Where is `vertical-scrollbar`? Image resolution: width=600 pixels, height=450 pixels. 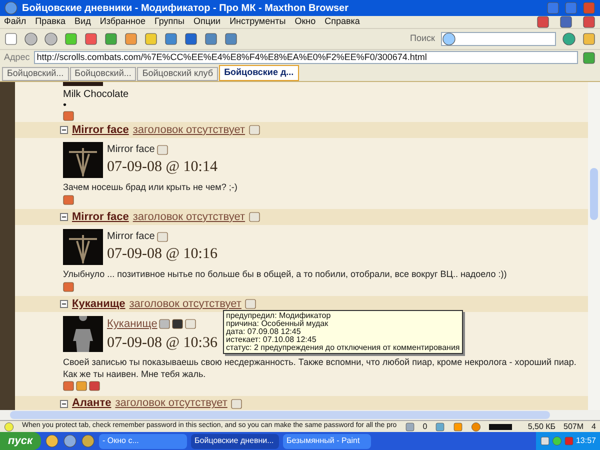
vertical-scrollbar is located at coordinates (594, 246).